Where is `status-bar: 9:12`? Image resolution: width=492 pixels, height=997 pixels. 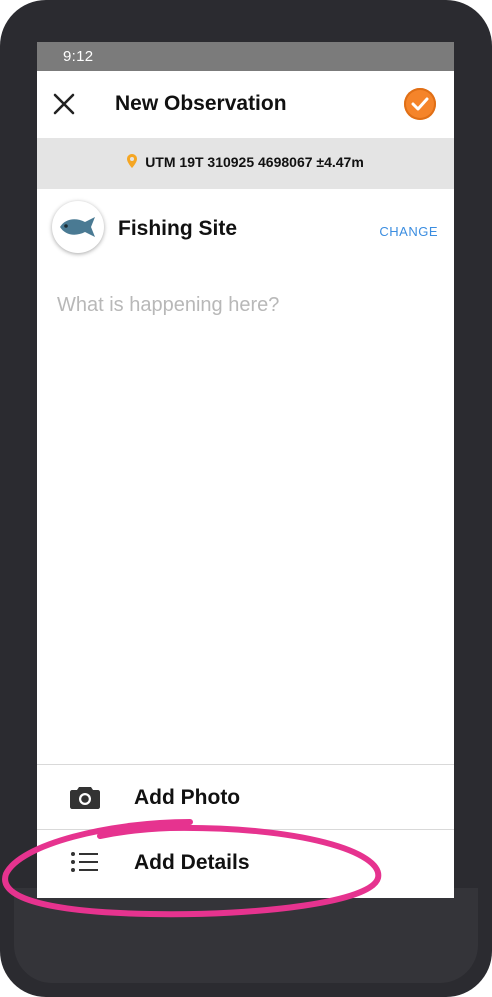
status-bar: 9:12 is located at coordinates (245, 56).